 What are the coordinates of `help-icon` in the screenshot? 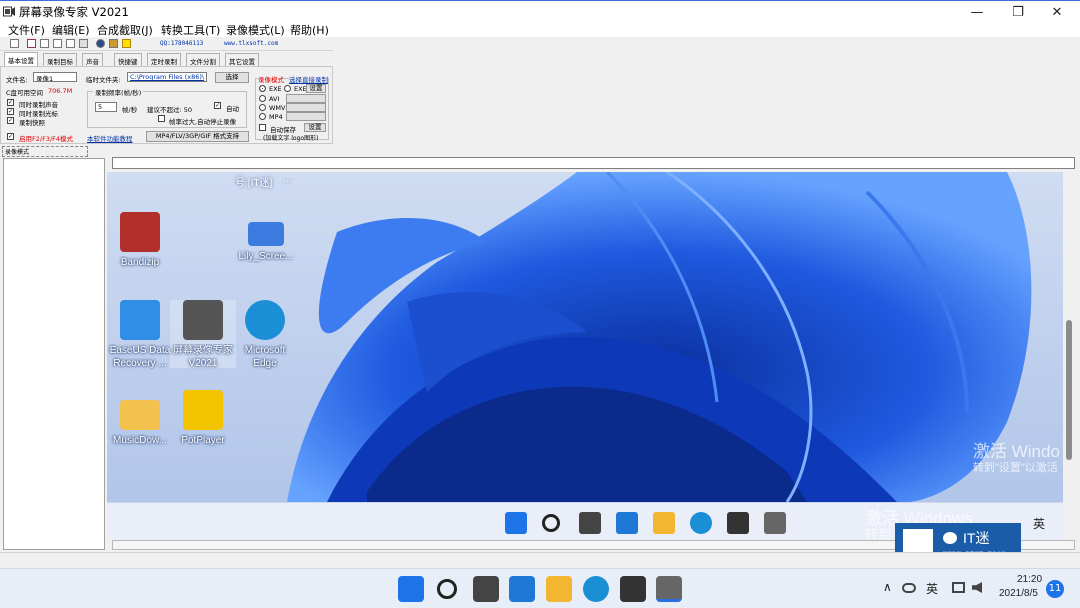 It's located at (126, 43).